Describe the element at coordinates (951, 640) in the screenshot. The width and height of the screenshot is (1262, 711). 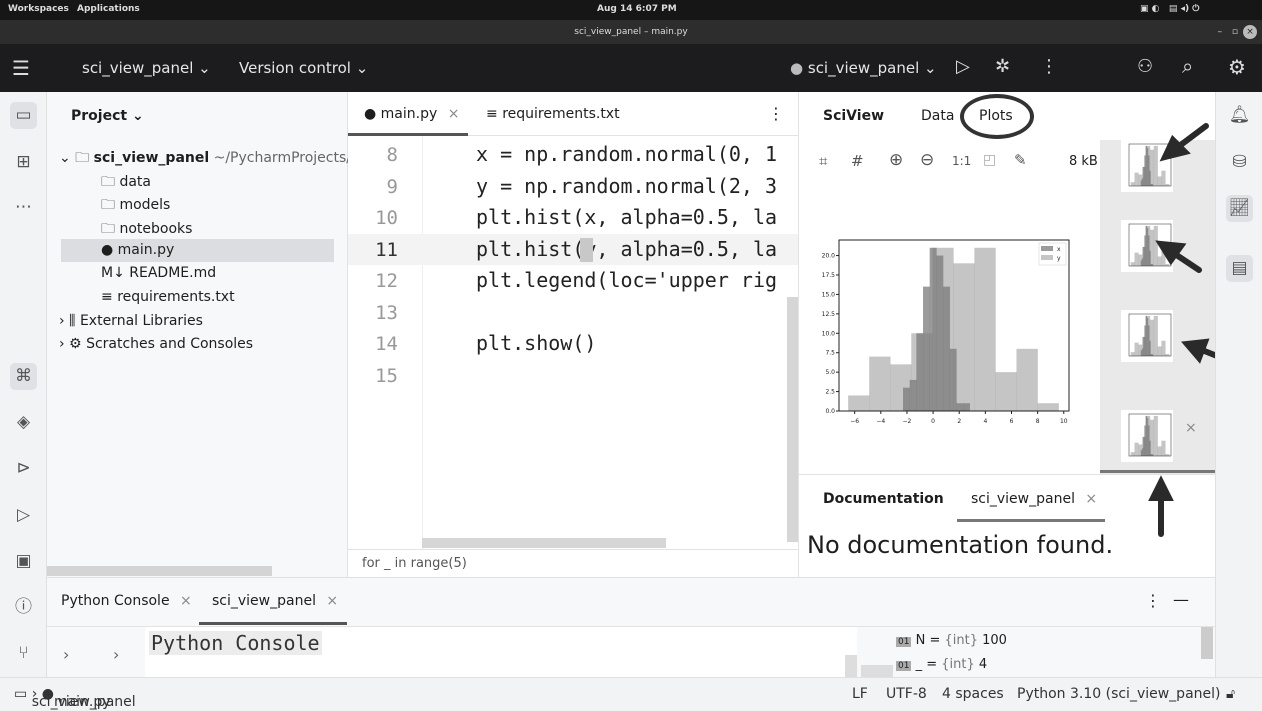
I see `variable-row: 01 N = {int} 100` at that location.